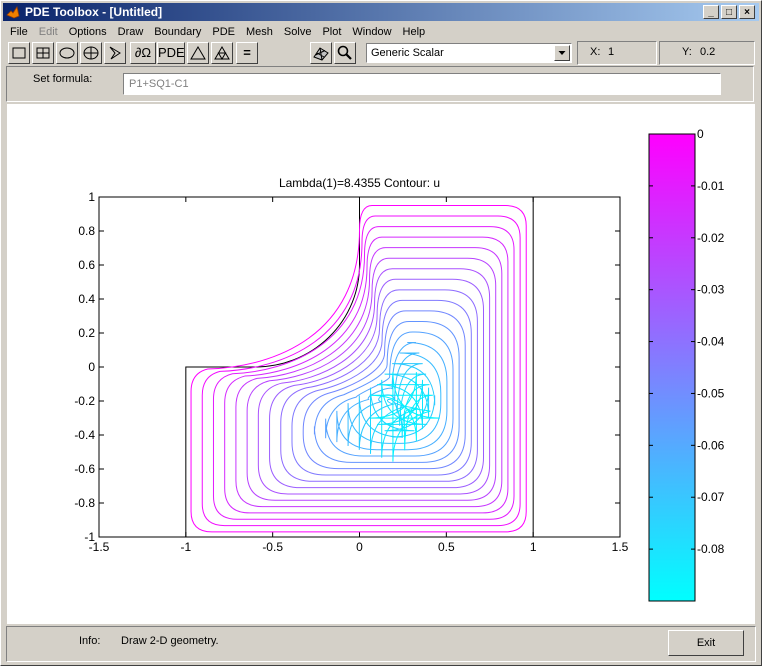 Image resolution: width=762 pixels, height=666 pixels. I want to click on boundary-mode-label: ∂Ω, so click(143, 52).